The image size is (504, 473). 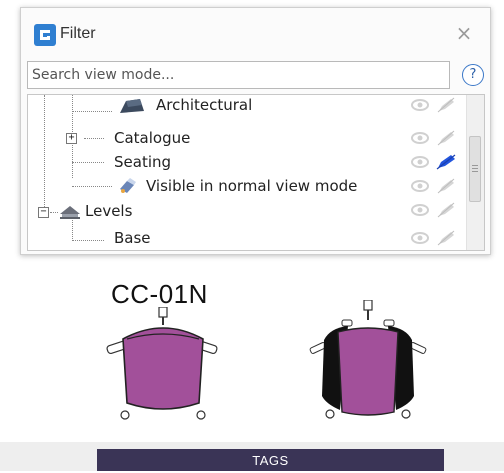 What do you see at coordinates (128, 186) in the screenshot?
I see `view-mode-icon` at bounding box center [128, 186].